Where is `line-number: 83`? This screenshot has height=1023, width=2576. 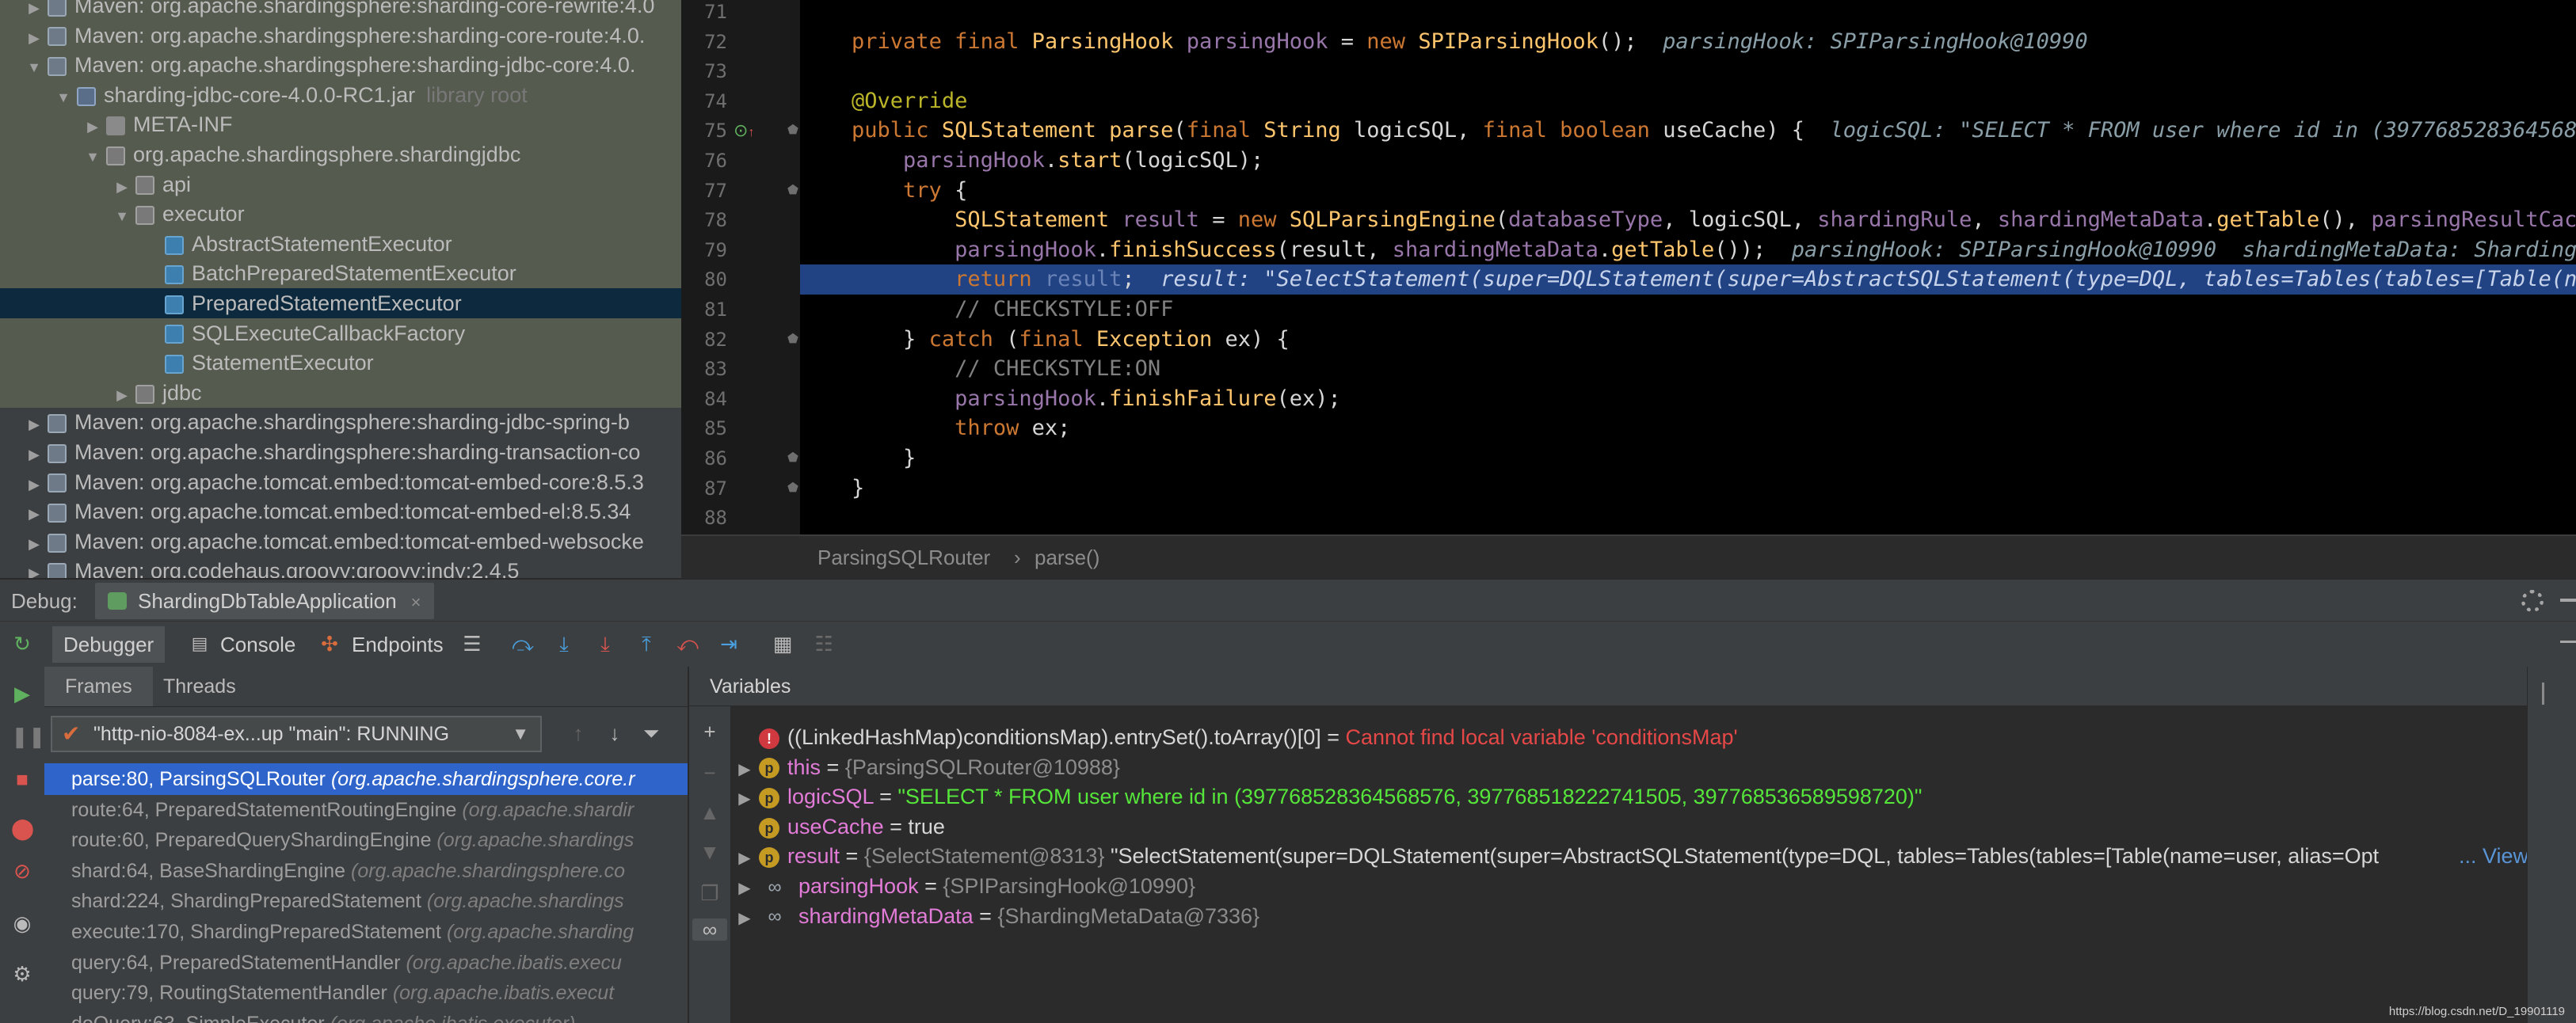 line-number: 83 is located at coordinates (704, 369).